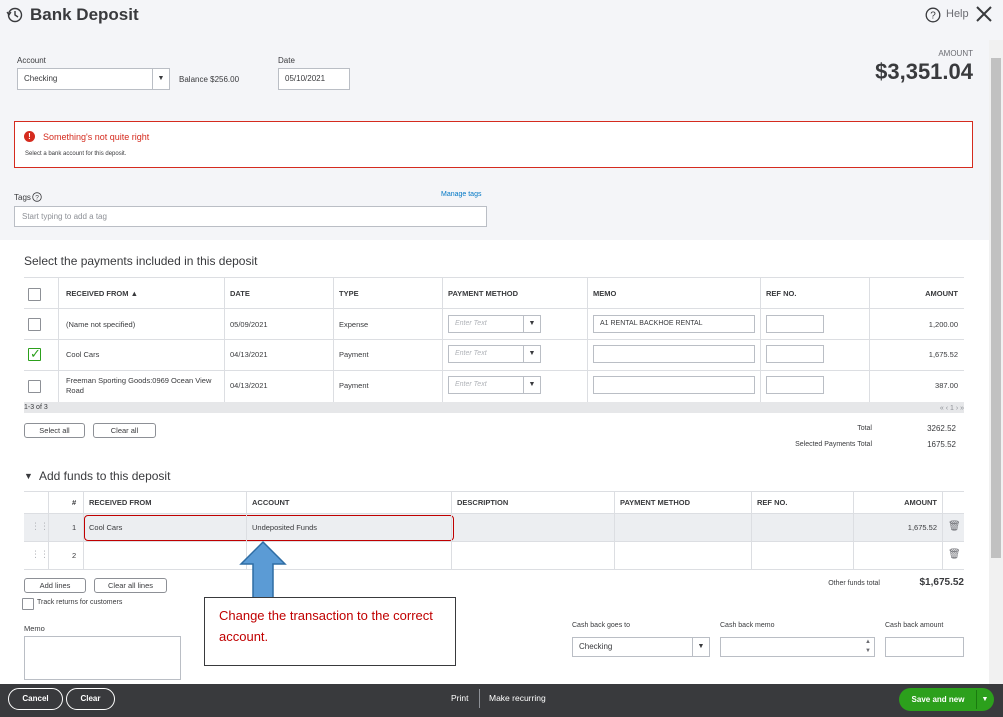 This screenshot has width=1003, height=717. Describe the element at coordinates (461, 194) in the screenshot. I see `manage-tags-link: Manage tags` at that location.